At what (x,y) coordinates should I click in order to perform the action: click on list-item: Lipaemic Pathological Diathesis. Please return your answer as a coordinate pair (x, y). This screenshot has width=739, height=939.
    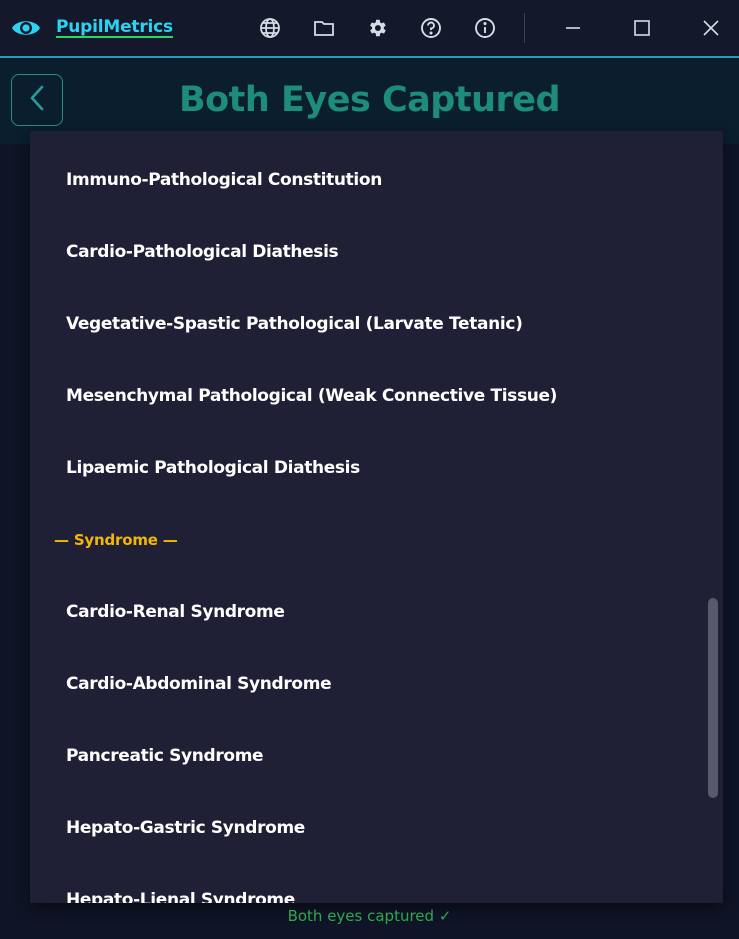
    Looking at the image, I should click on (213, 468).